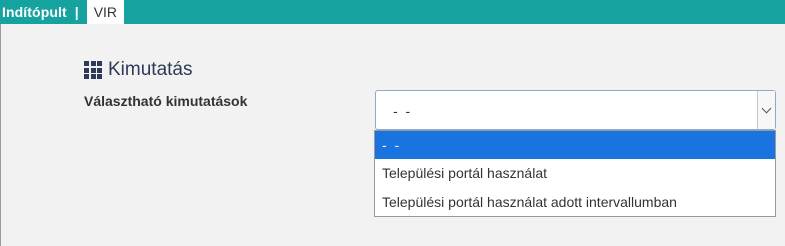  What do you see at coordinates (575, 110) in the screenshot?
I see `report-select: - -` at bounding box center [575, 110].